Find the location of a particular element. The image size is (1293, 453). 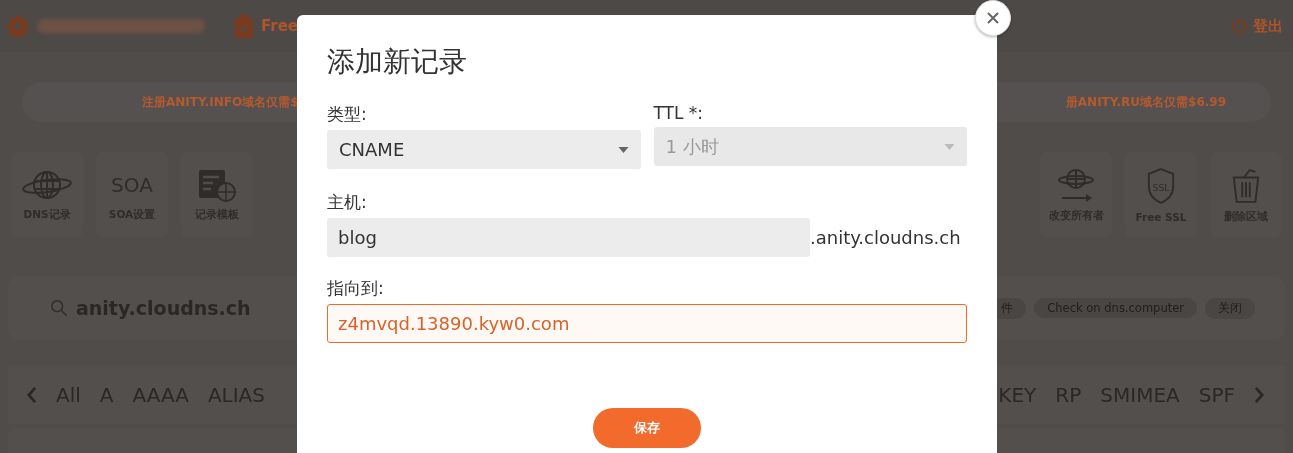

domain-suffix: .anity.cloudns.ch is located at coordinates (885, 237).